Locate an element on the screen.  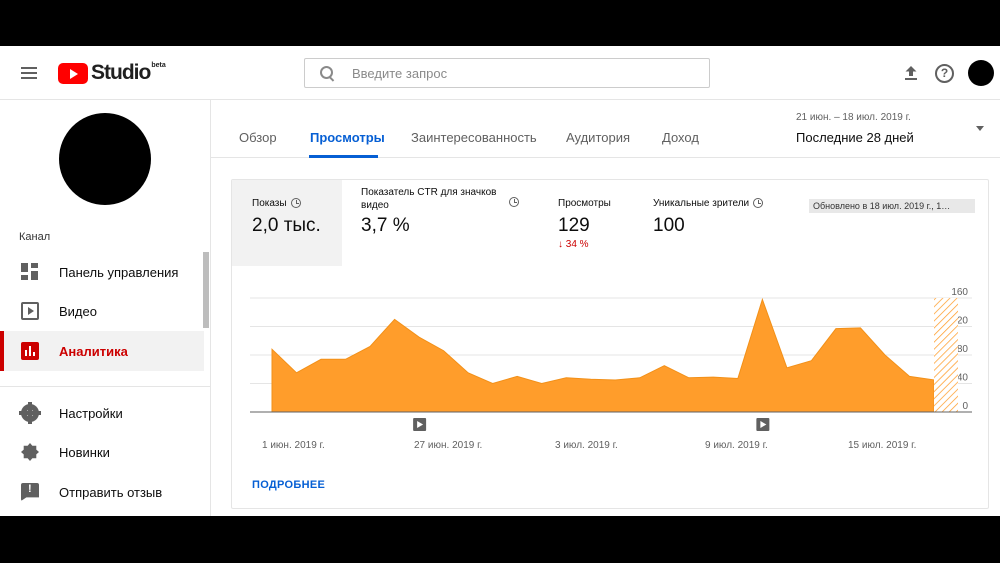
metric-change: ↓ 34 % is located at coordinates (573, 244).